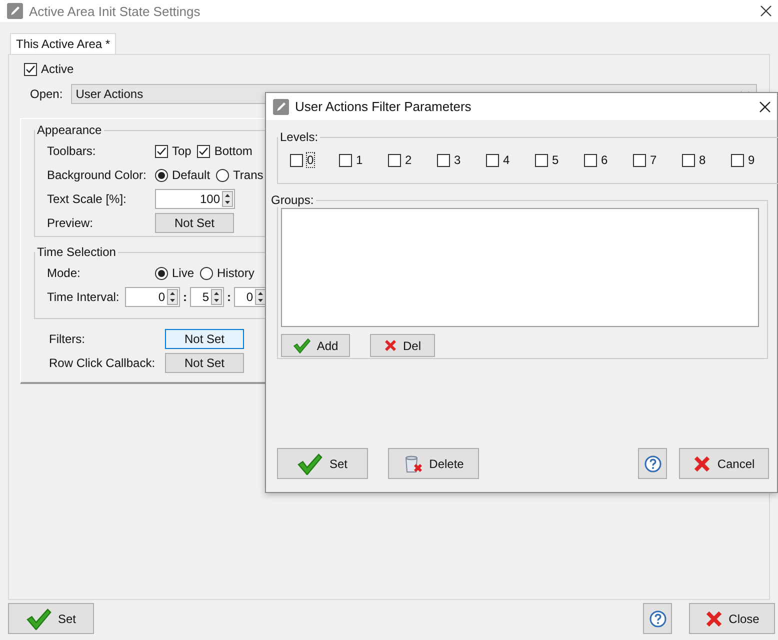 The image size is (778, 640). Describe the element at coordinates (383, 106) in the screenshot. I see `dialog-title: User Actions Filter Parameters` at that location.